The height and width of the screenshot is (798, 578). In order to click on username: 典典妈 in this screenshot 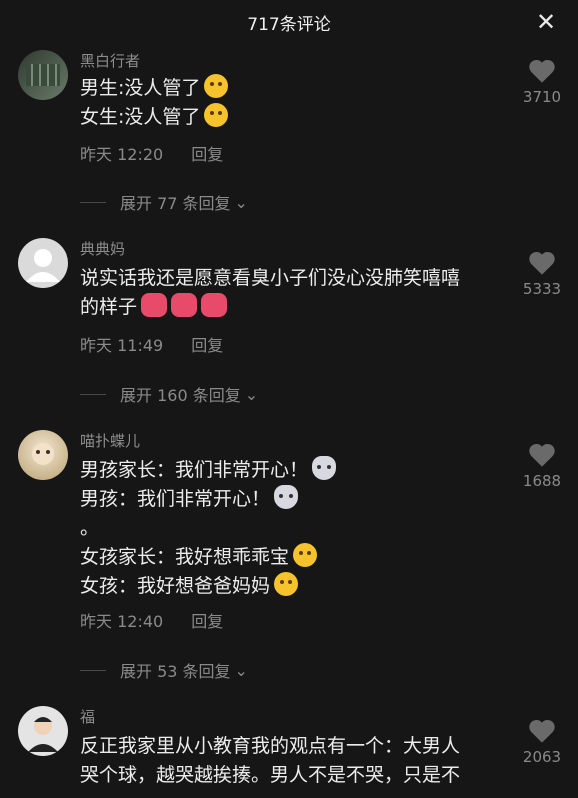, I will do `click(102, 248)`.